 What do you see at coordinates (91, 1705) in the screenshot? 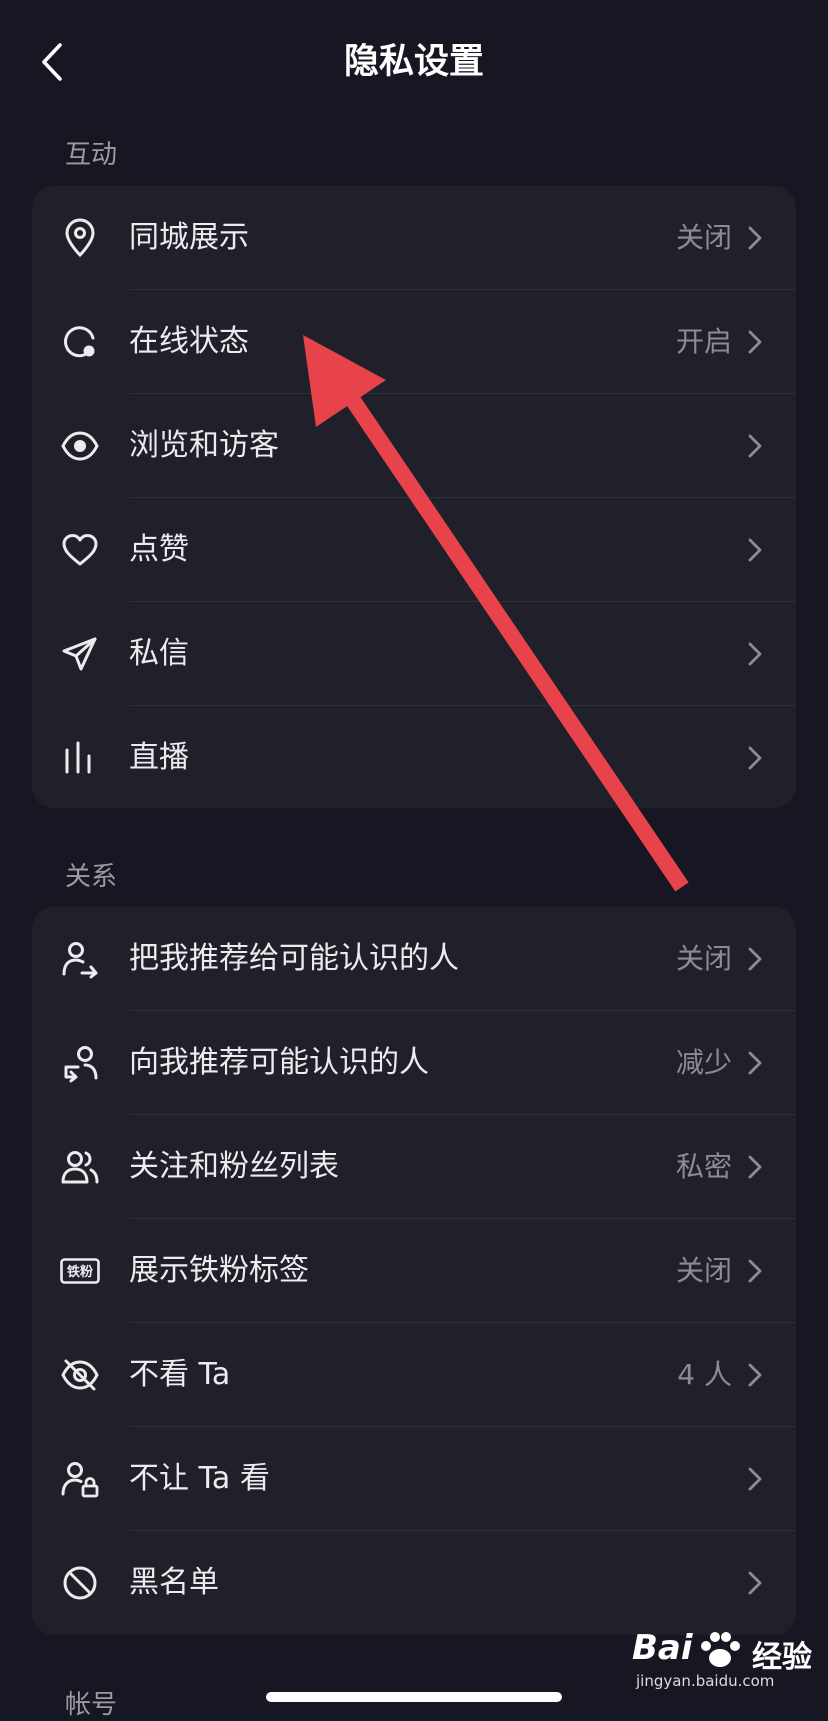
I see `section-label-account: 帐号` at bounding box center [91, 1705].